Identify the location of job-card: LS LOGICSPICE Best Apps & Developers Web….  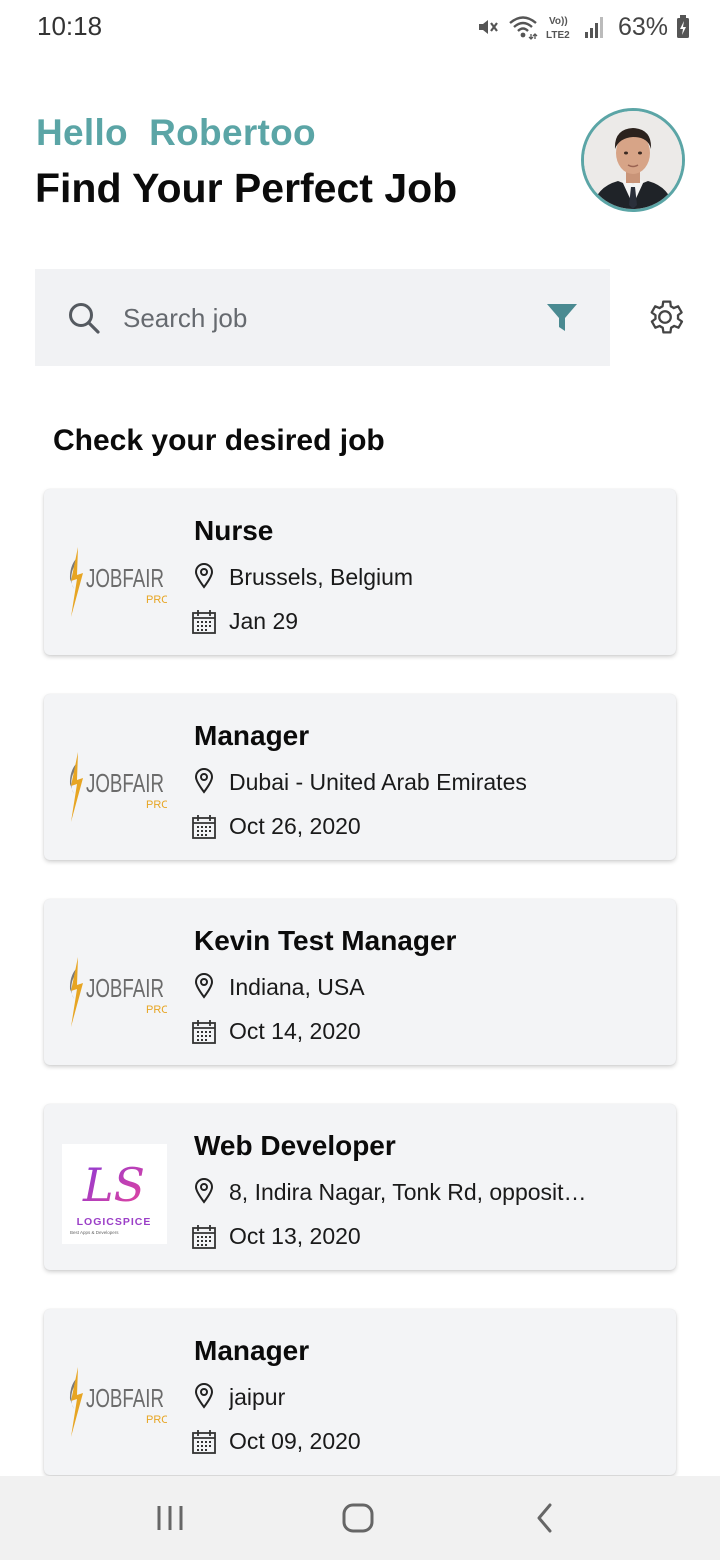
(360, 1187).